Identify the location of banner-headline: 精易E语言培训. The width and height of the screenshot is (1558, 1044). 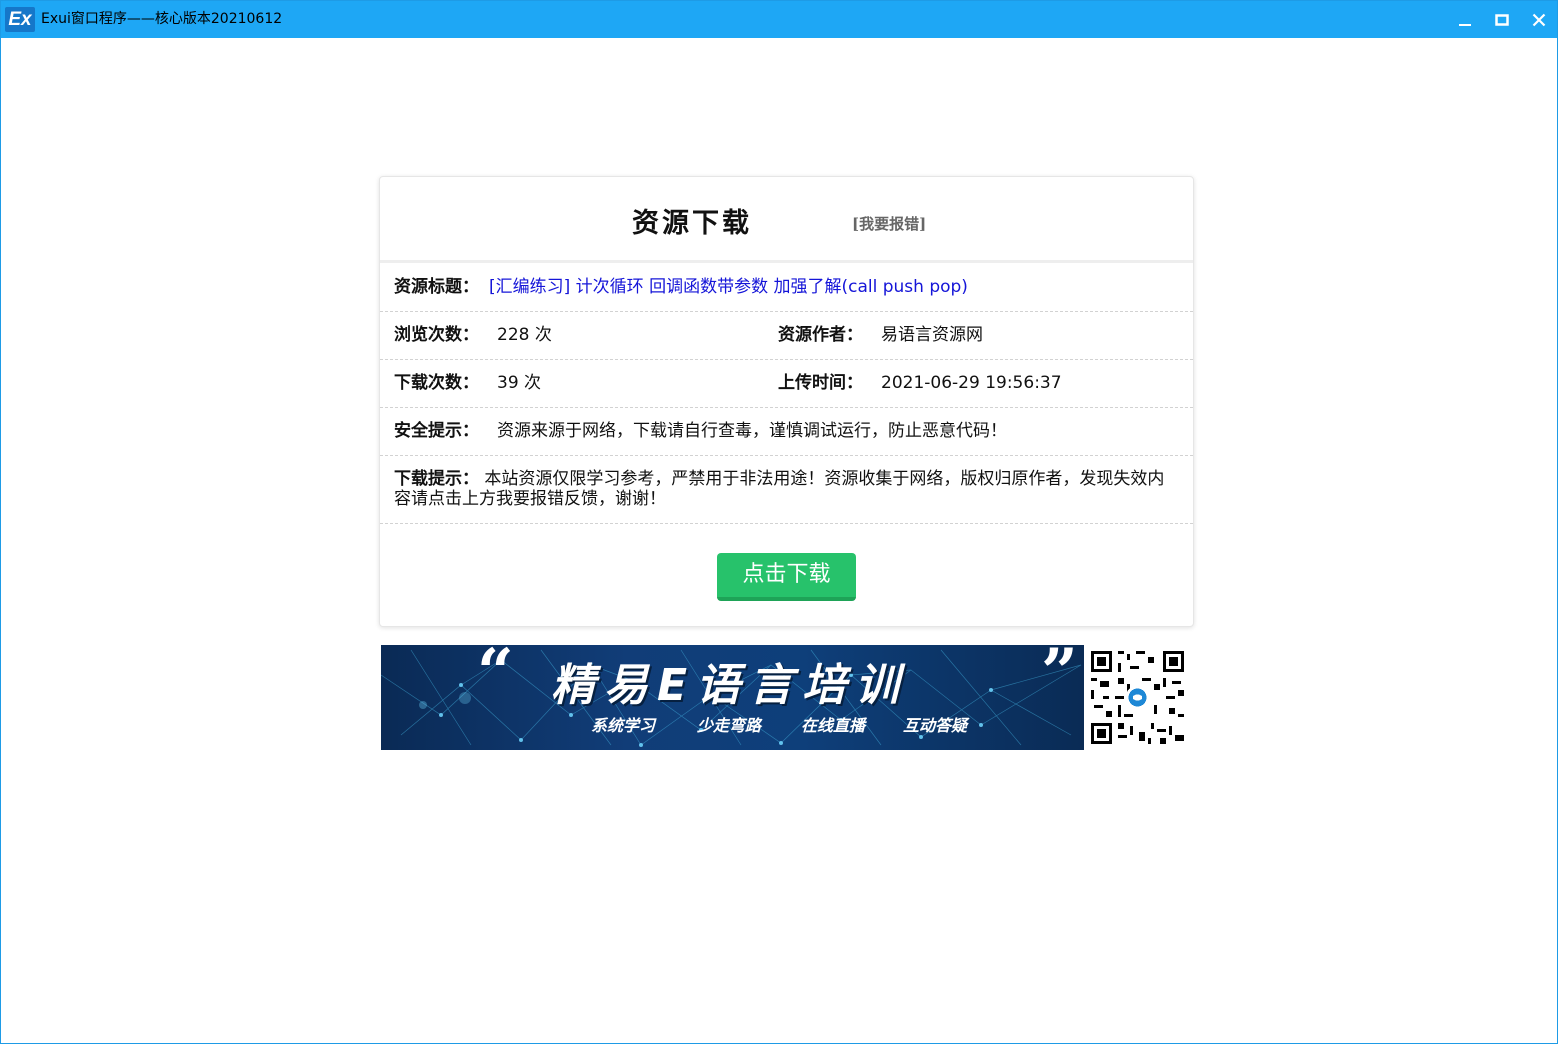
(730, 685).